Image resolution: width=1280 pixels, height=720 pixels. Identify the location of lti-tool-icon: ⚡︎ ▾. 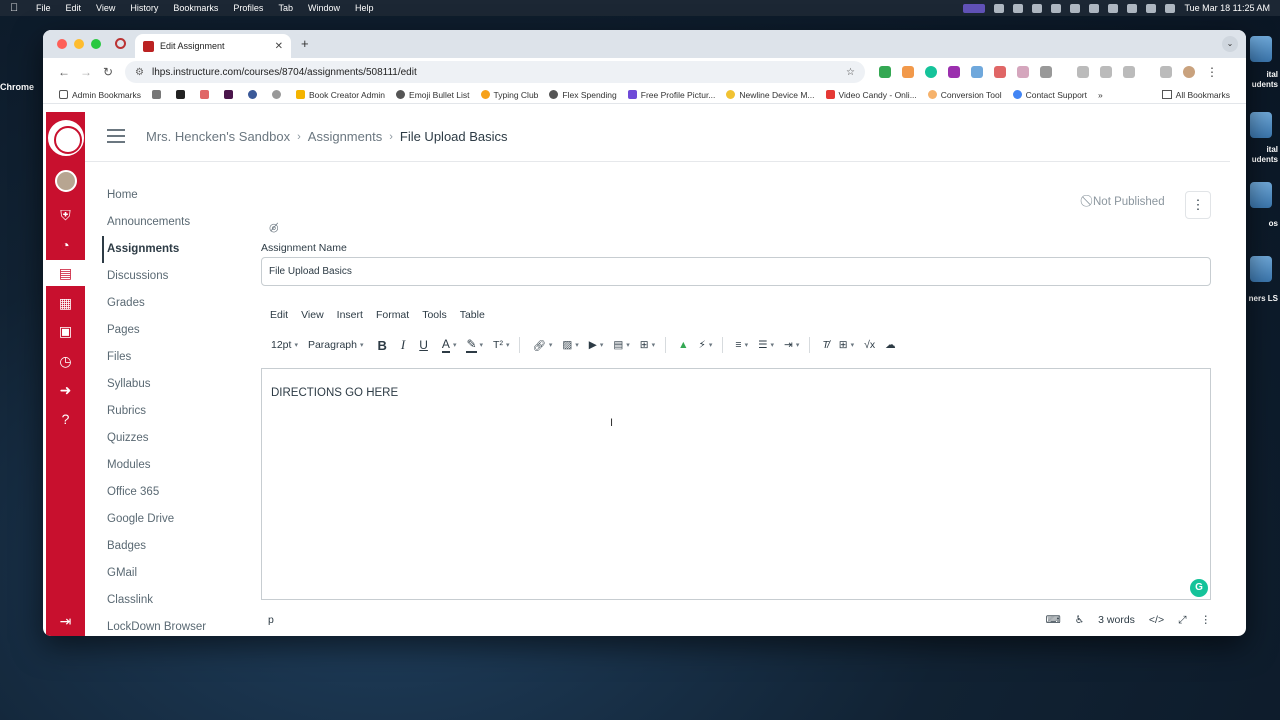
(706, 345).